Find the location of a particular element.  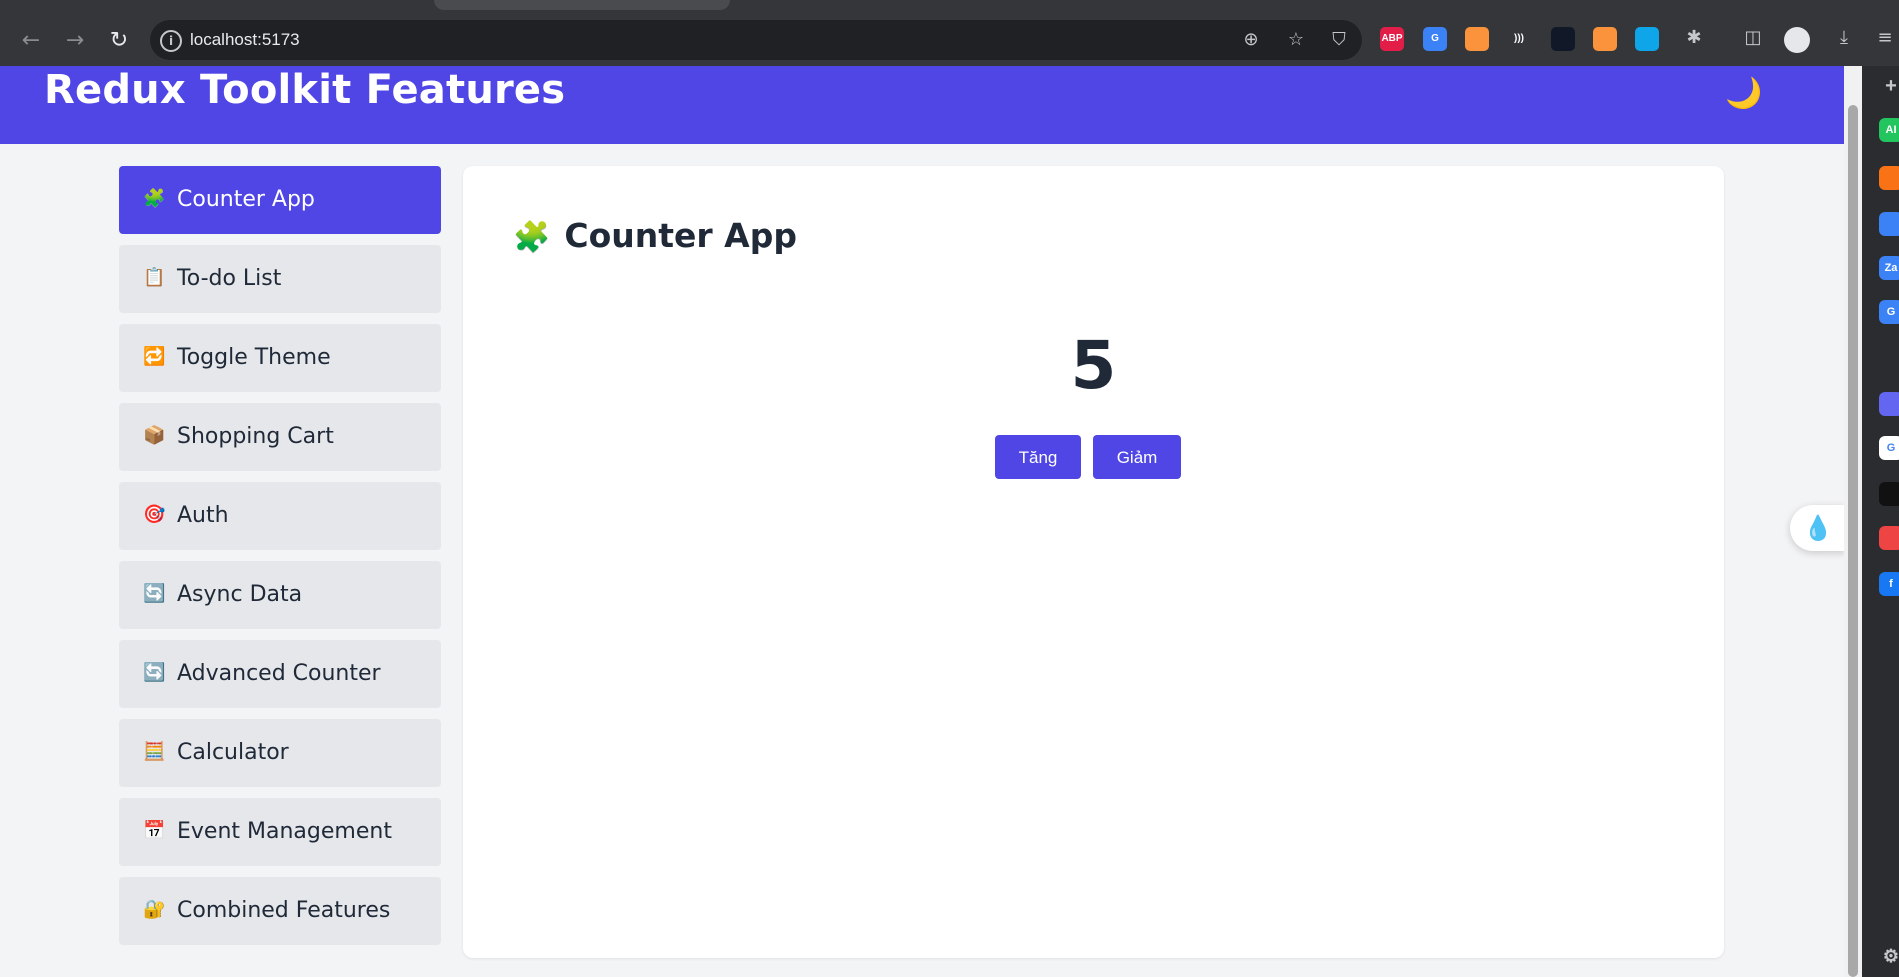

sidebar-item-label: Combined Features is located at coordinates (284, 910).